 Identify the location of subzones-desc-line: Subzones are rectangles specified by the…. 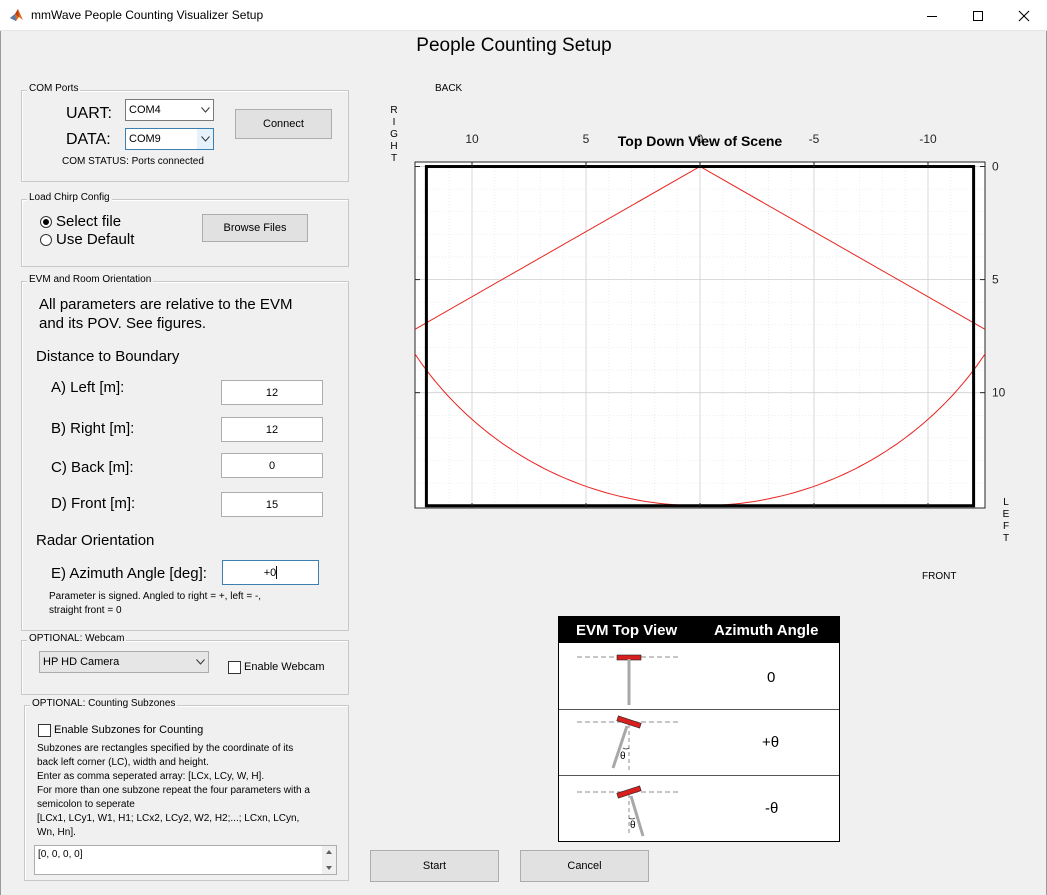
(165, 748).